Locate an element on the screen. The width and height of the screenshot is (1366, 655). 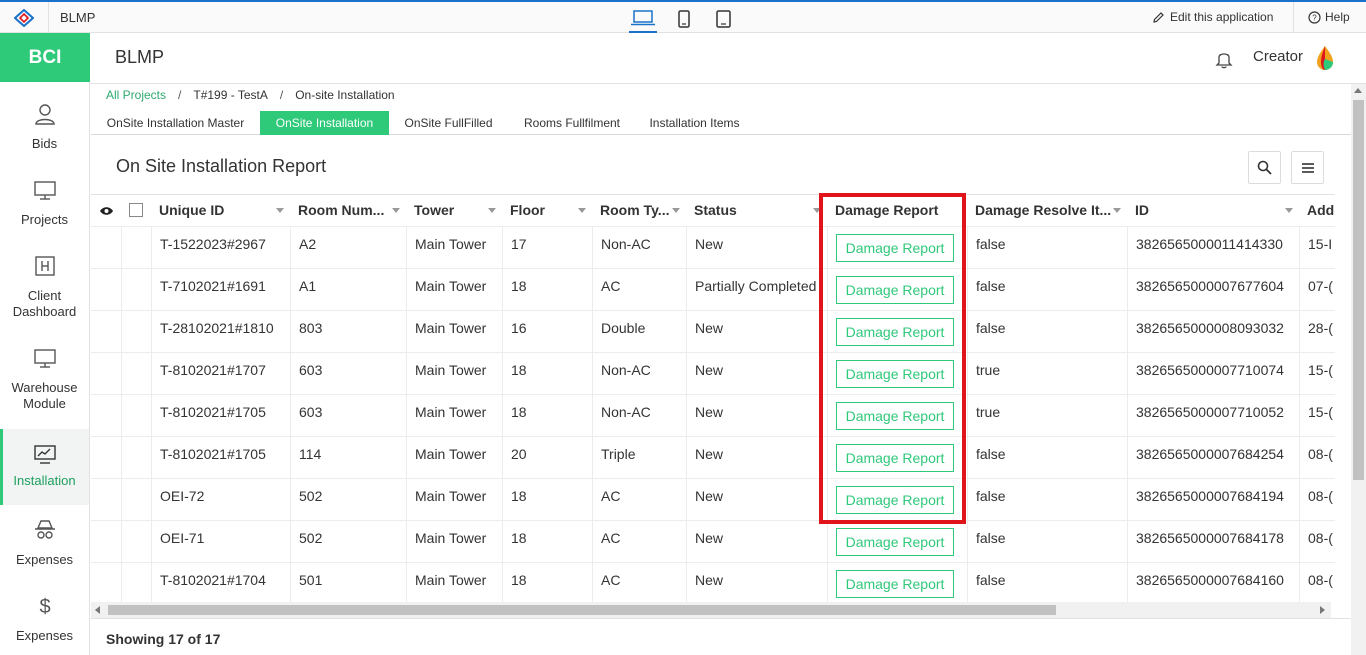
cell-unique-id: OEI-71 is located at coordinates (220, 542).